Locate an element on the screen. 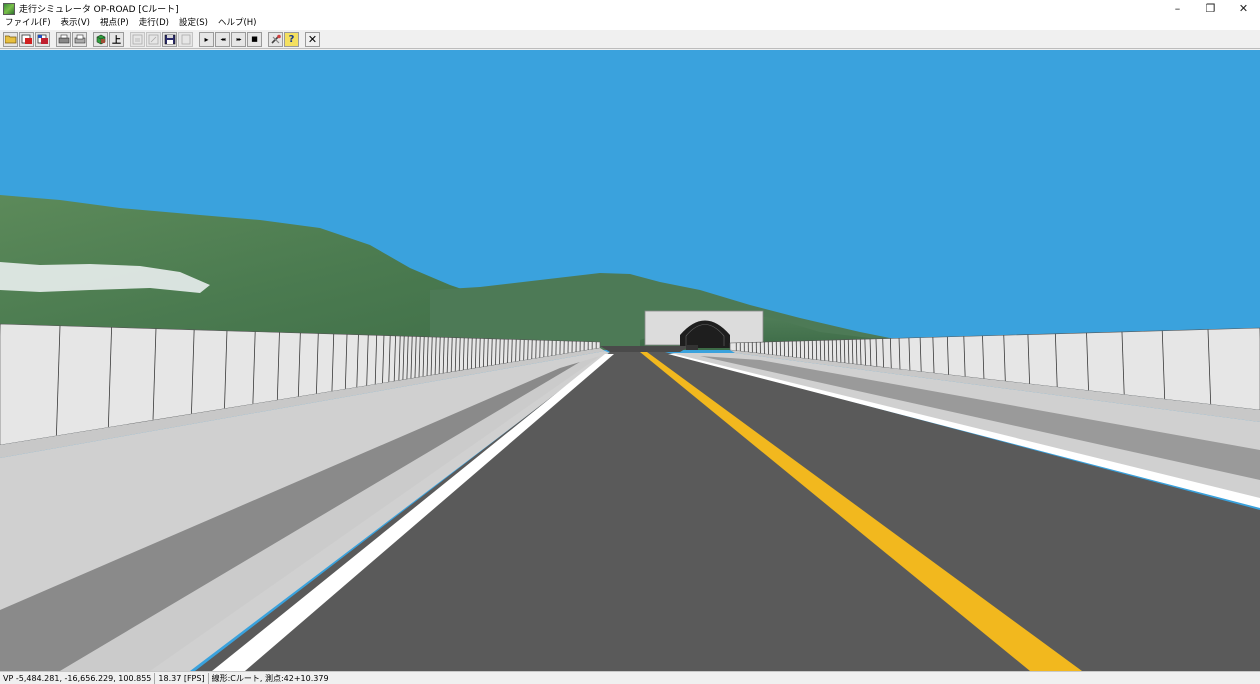  toolbar: 上 ▸ ◂◂ ▸▸ ■ ? ✕ is located at coordinates (630, 39).